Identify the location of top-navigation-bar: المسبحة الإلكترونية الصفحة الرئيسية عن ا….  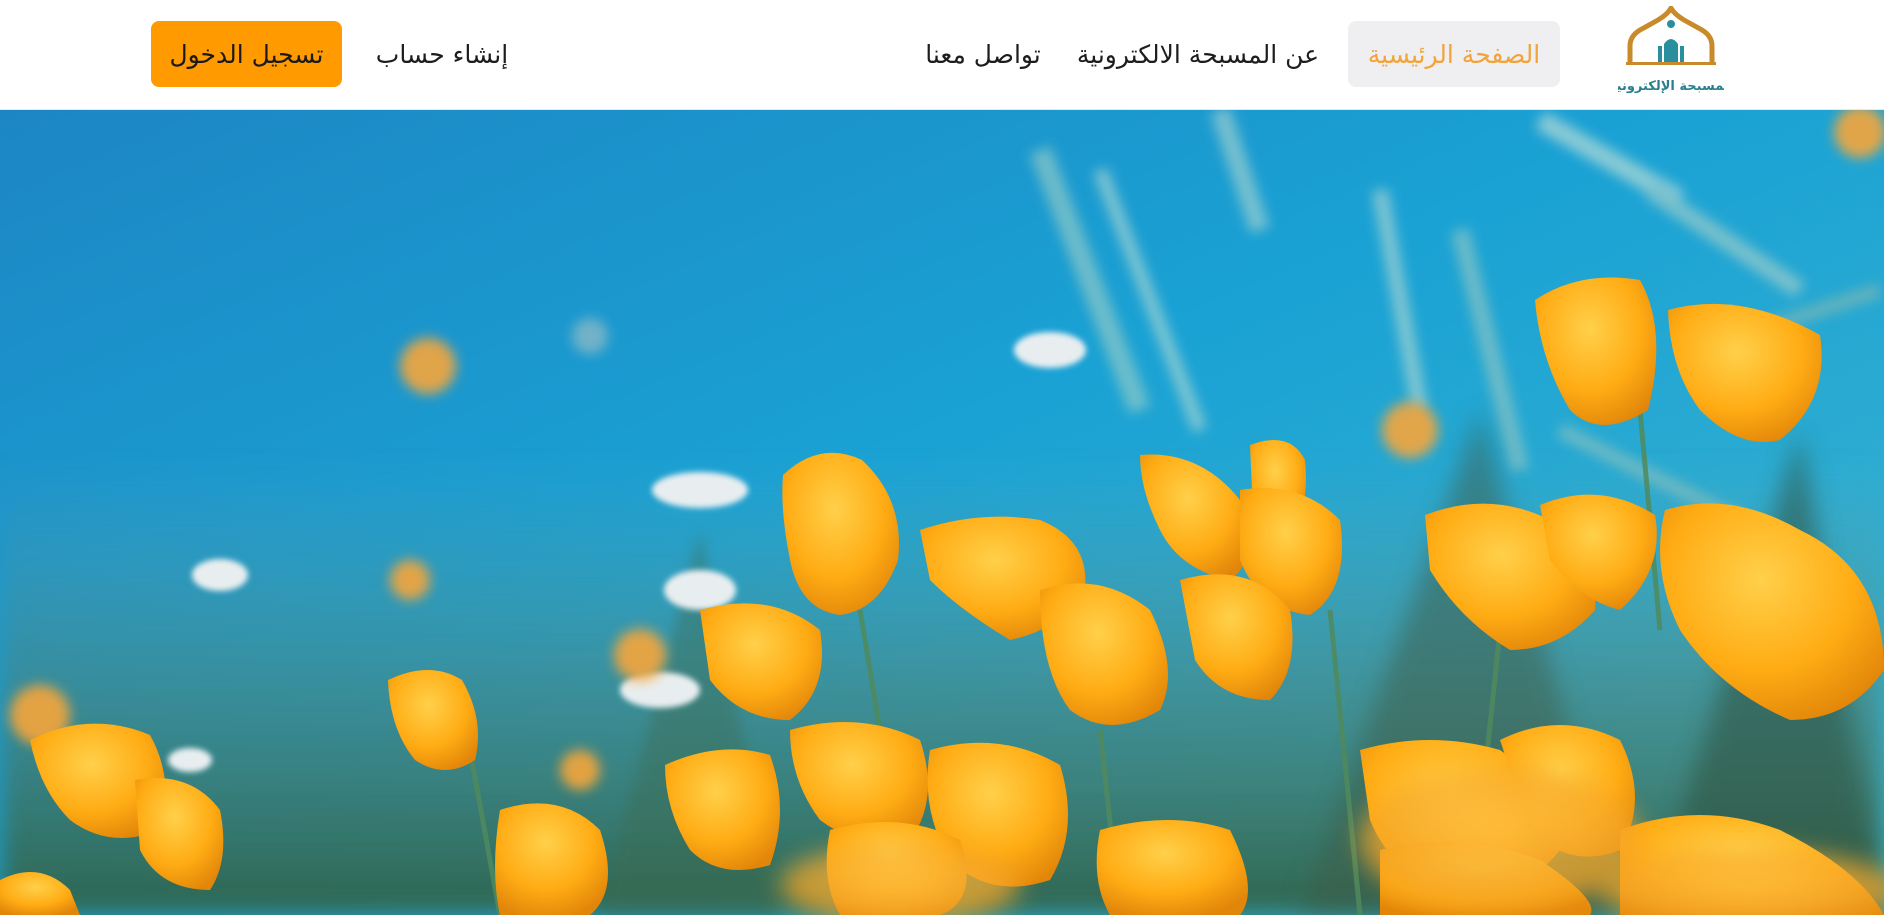
(942, 55).